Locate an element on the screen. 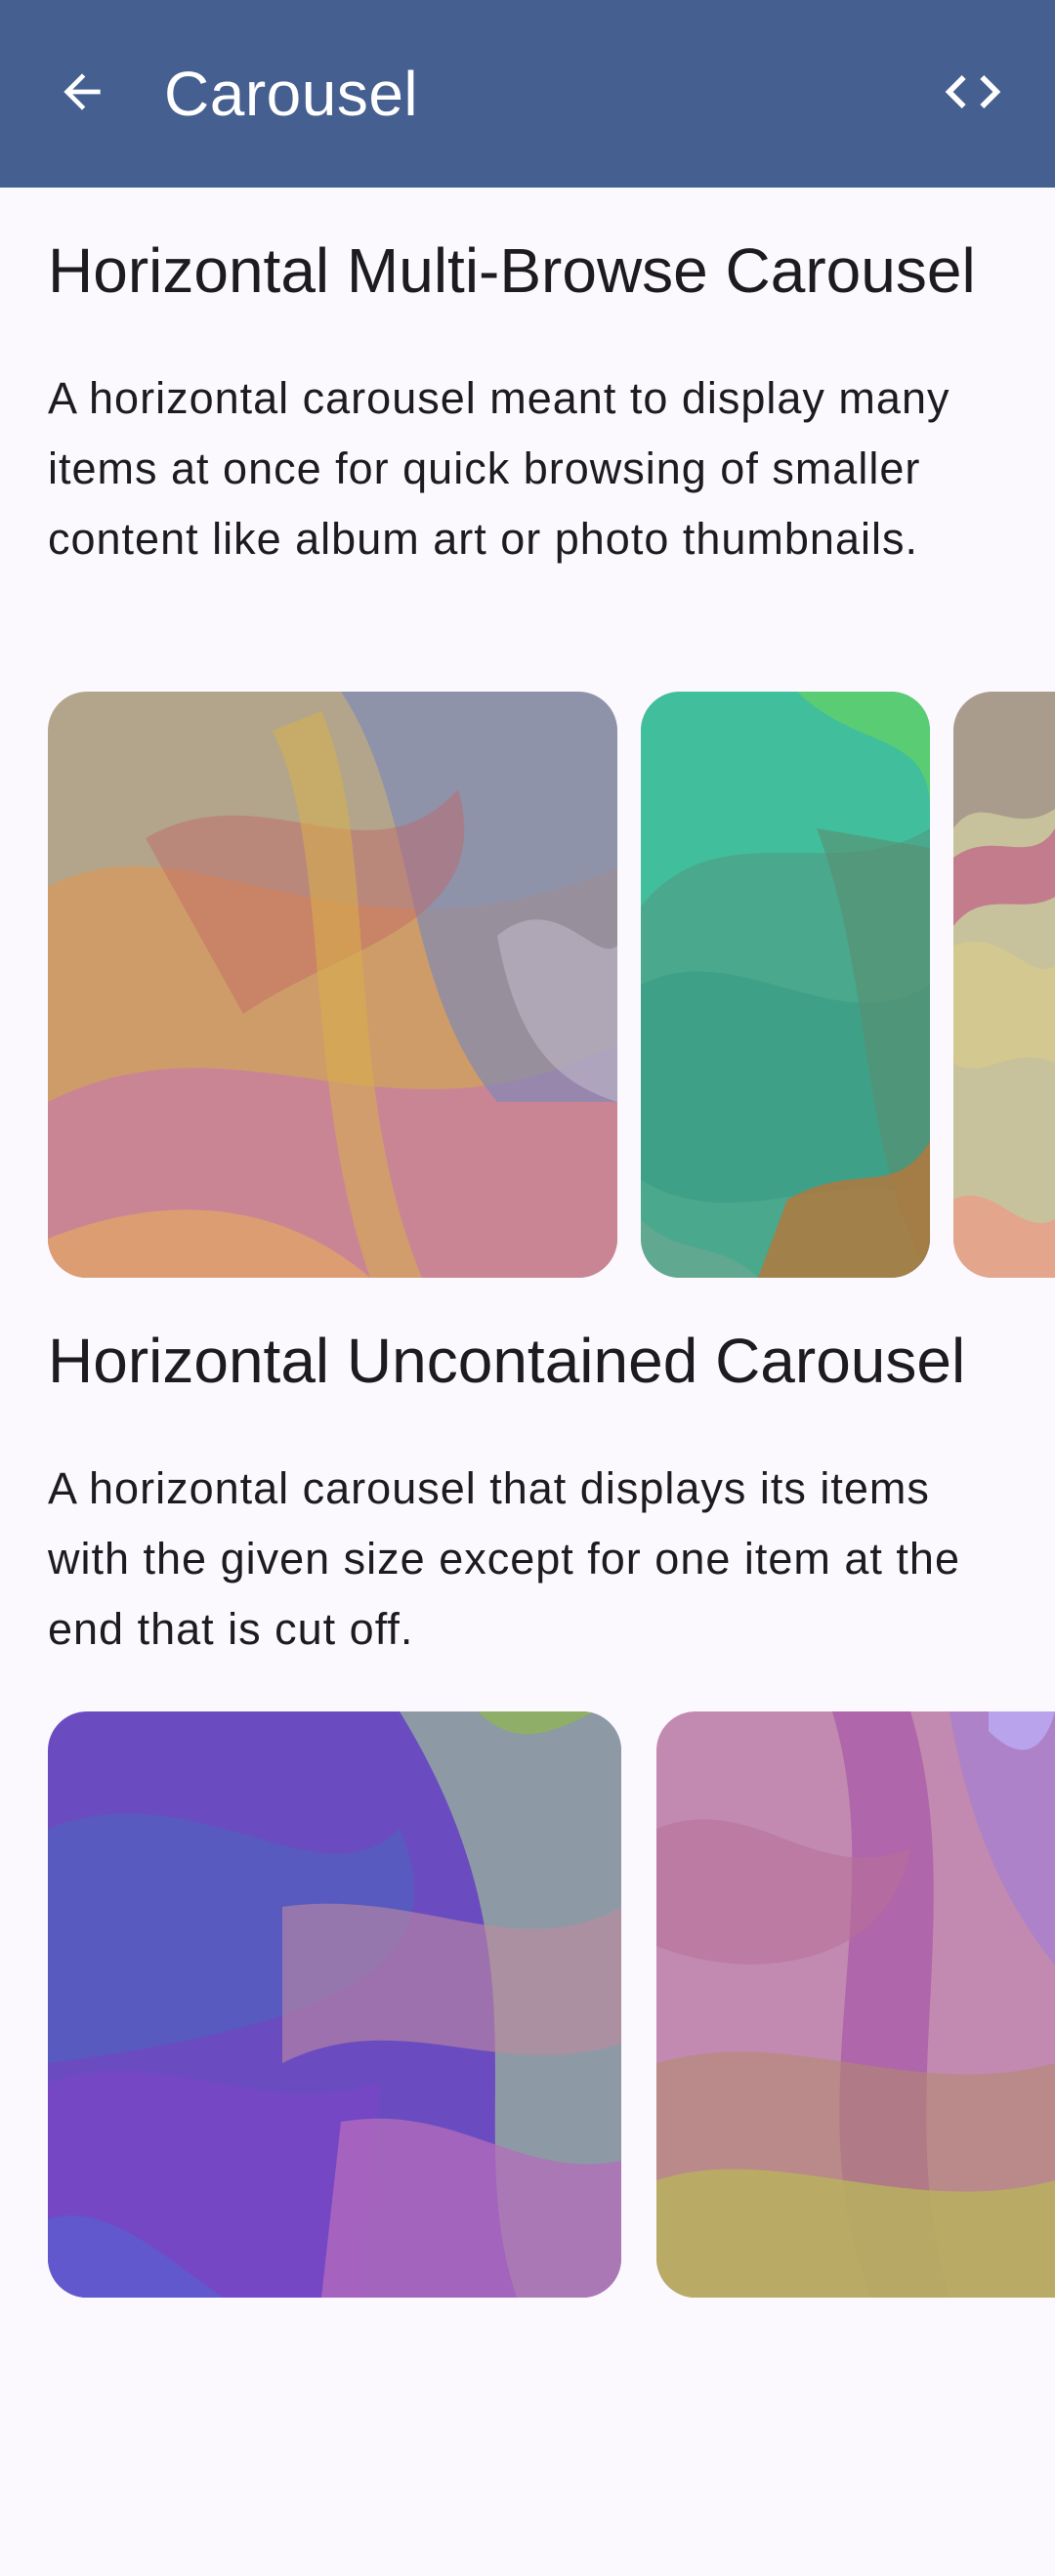 The width and height of the screenshot is (1055, 2576). arrow-back-icon is located at coordinates (82, 91).